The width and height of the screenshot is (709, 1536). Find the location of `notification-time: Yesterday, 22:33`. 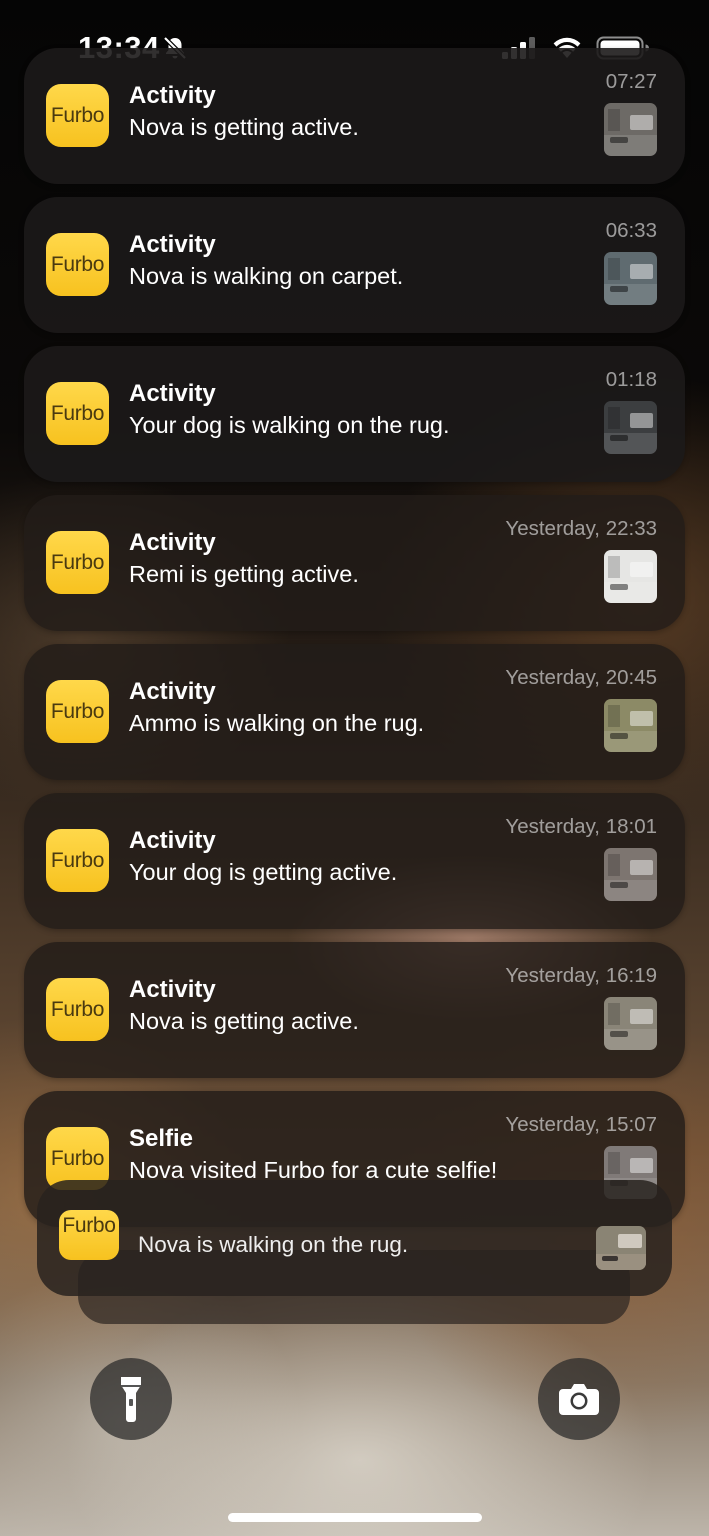

notification-time: Yesterday, 22:33 is located at coordinates (581, 528).